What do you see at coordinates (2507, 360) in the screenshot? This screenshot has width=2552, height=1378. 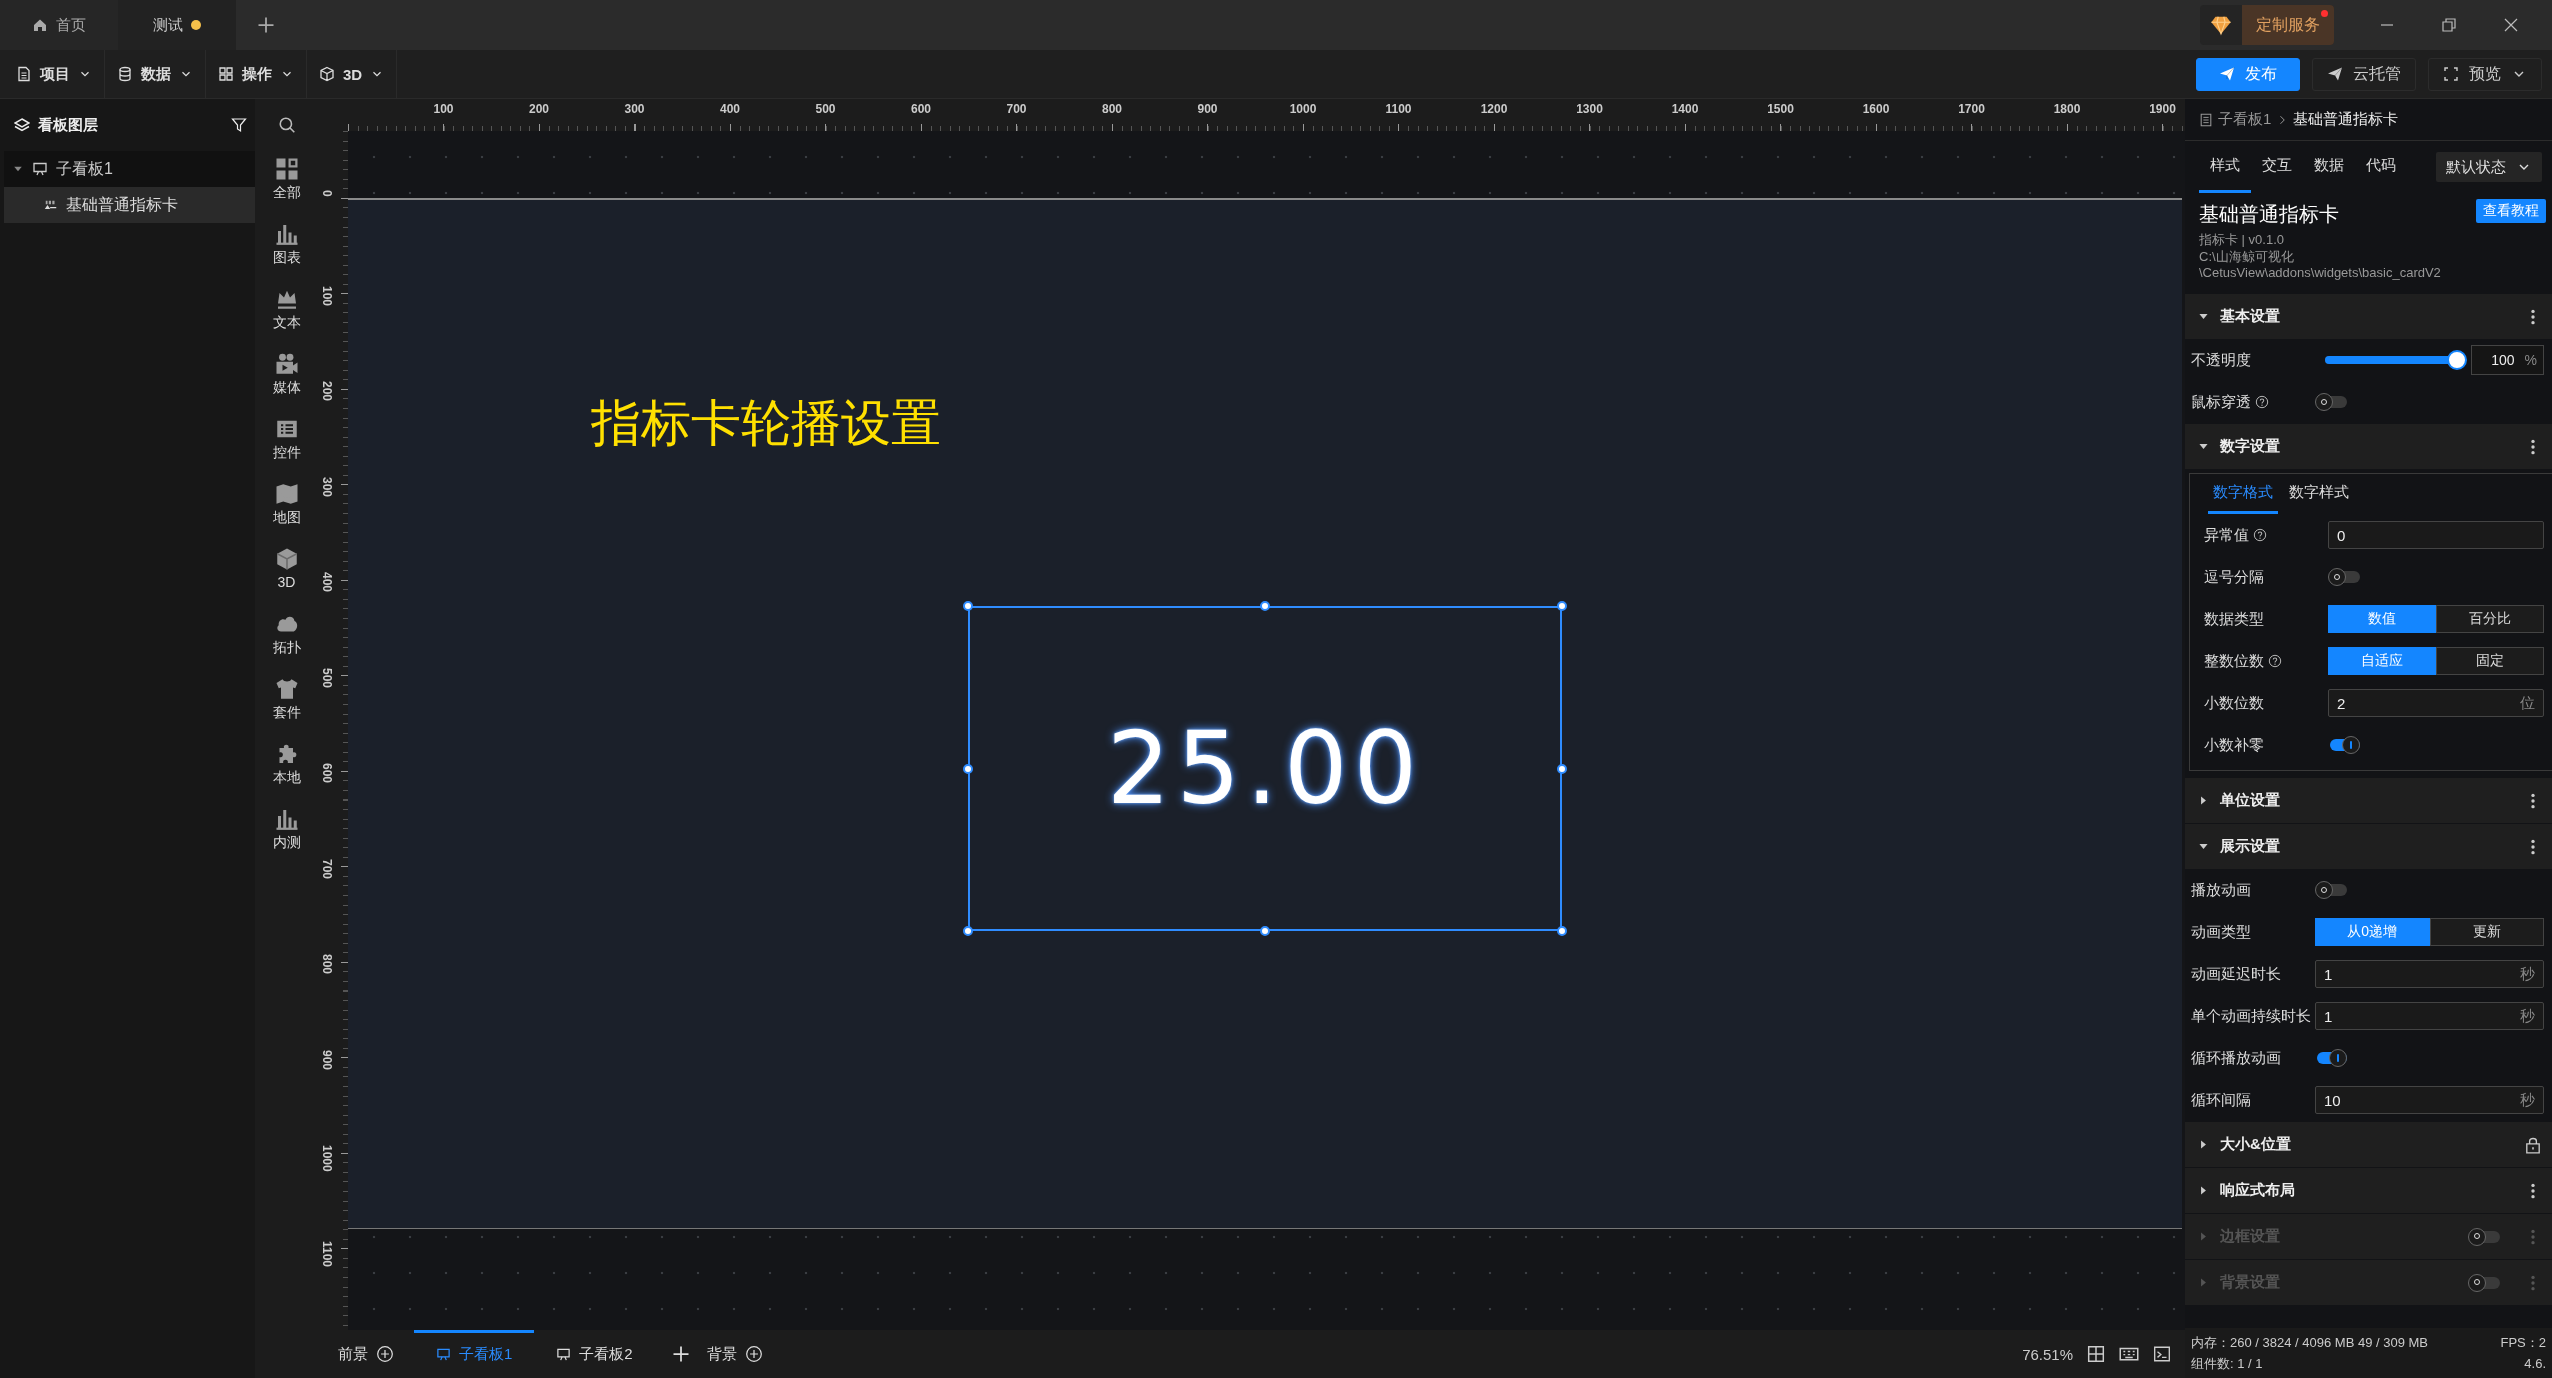 I see `number-input: 100 %` at bounding box center [2507, 360].